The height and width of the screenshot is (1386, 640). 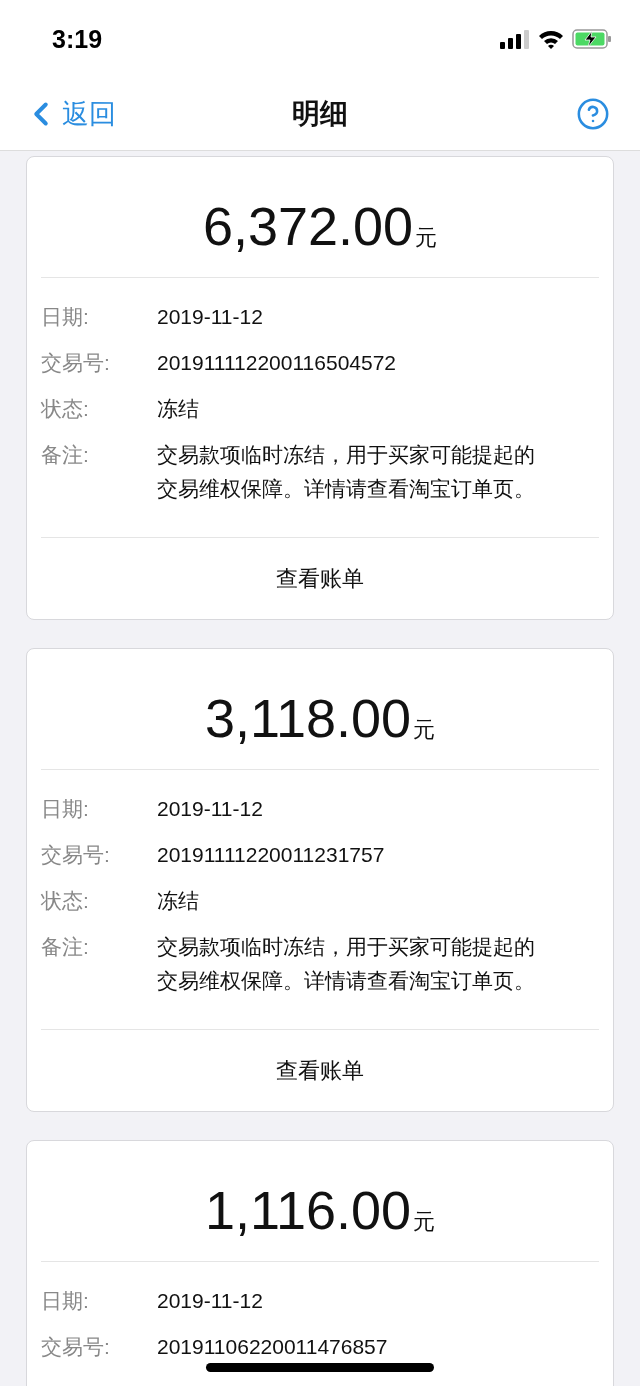 What do you see at coordinates (277, 363) in the screenshot?
I see `field-value: 201911112200116504572` at bounding box center [277, 363].